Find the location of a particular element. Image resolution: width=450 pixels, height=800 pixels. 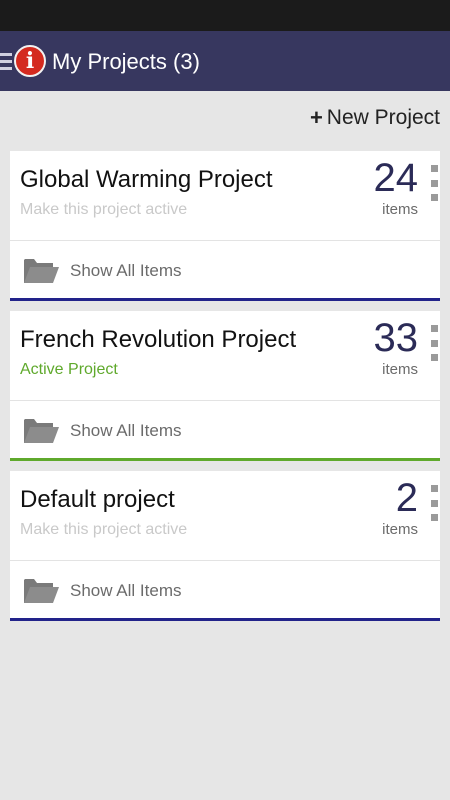

item-count: 2 is located at coordinates (406, 498).